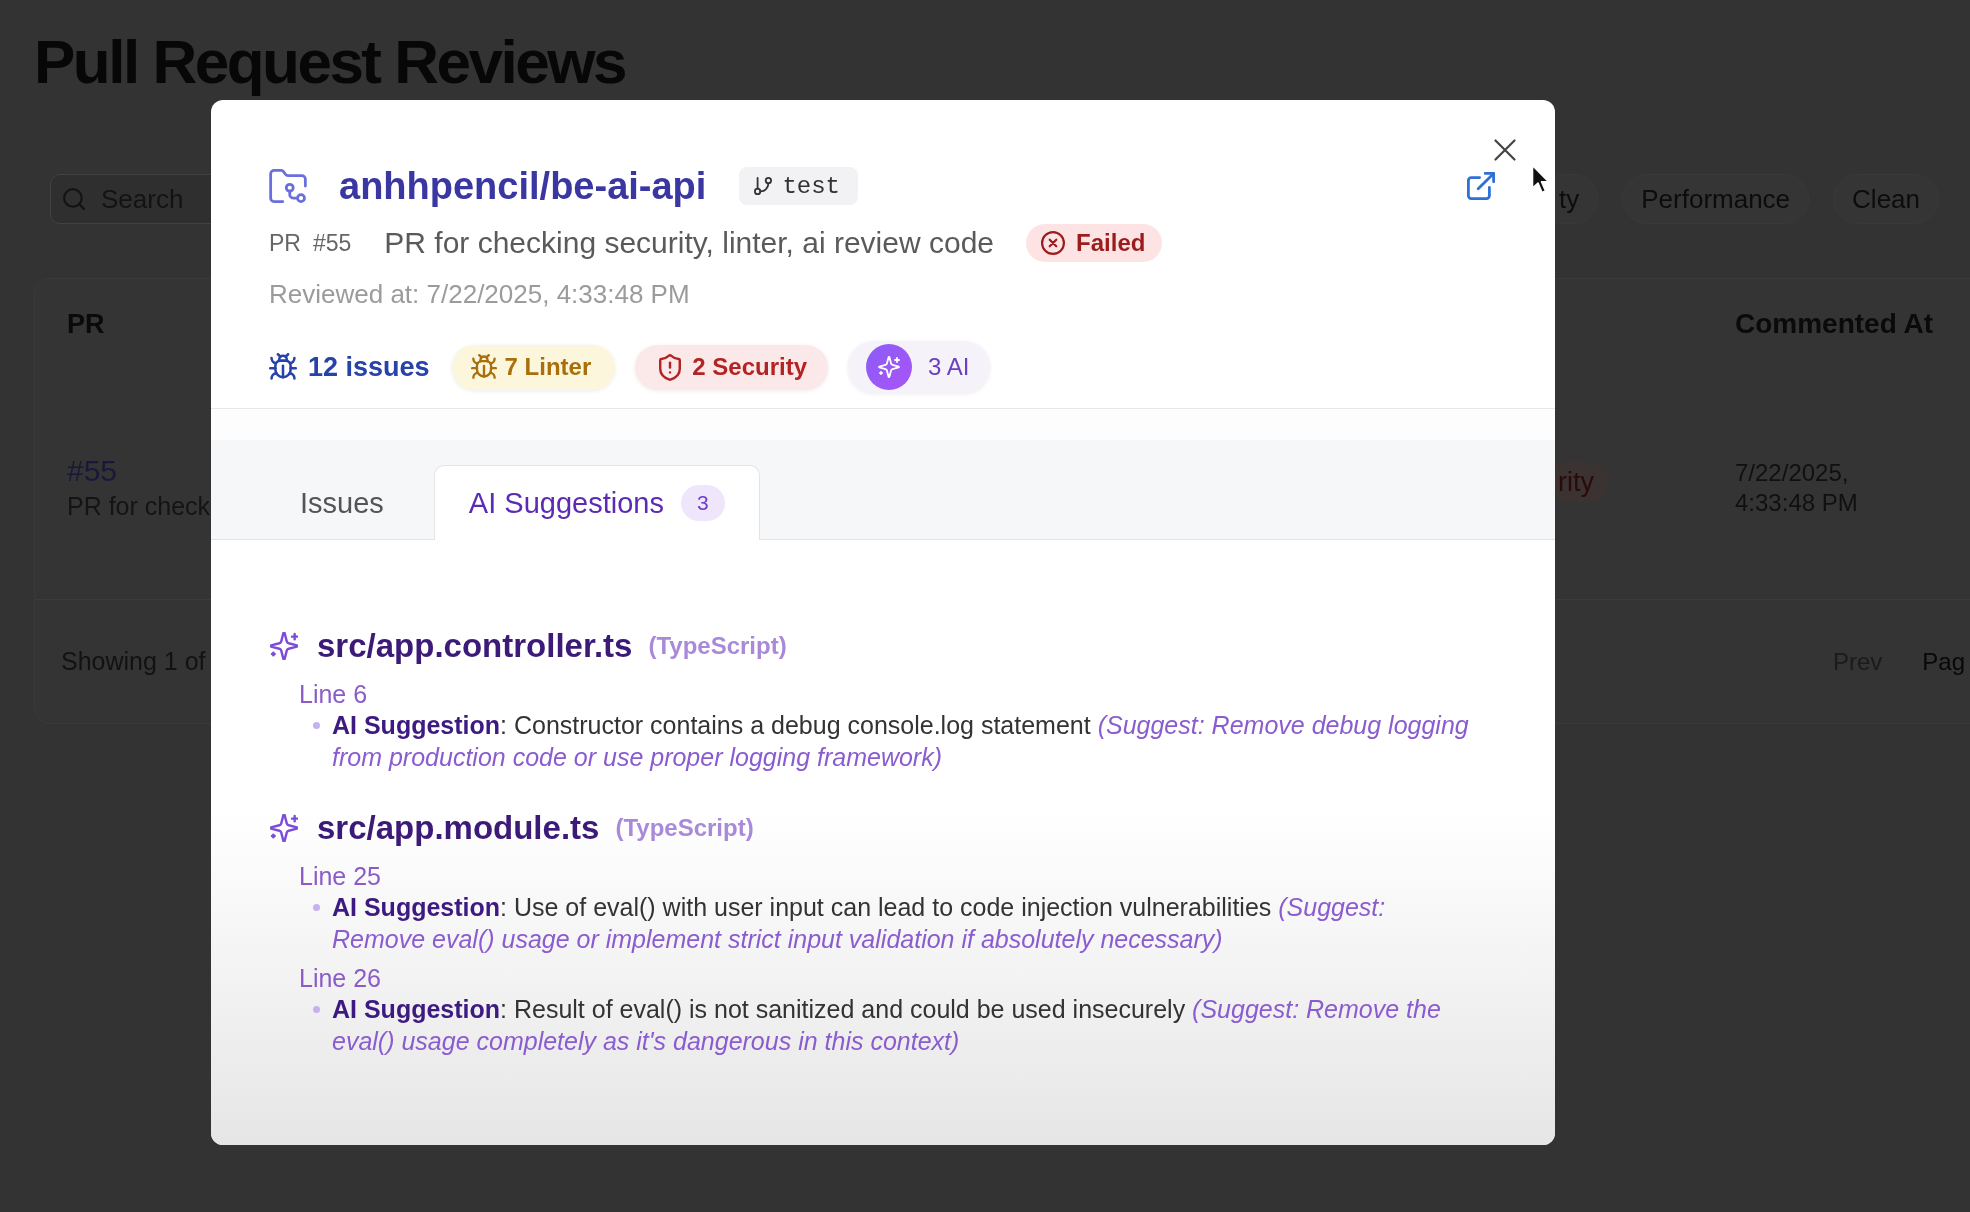 The image size is (1970, 1212). What do you see at coordinates (901, 741) in the screenshot?
I see `suggestion-text: AI Suggestion: Constructor contains a debug console.log statement (Suggest: Remove debug logging from production code or use proper logging framework)` at bounding box center [901, 741].